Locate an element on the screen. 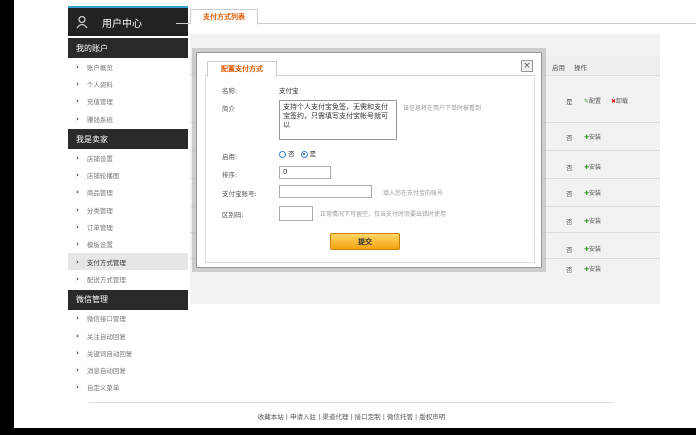  sidebar-item-profile: › 个人资料 is located at coordinates (128, 83).